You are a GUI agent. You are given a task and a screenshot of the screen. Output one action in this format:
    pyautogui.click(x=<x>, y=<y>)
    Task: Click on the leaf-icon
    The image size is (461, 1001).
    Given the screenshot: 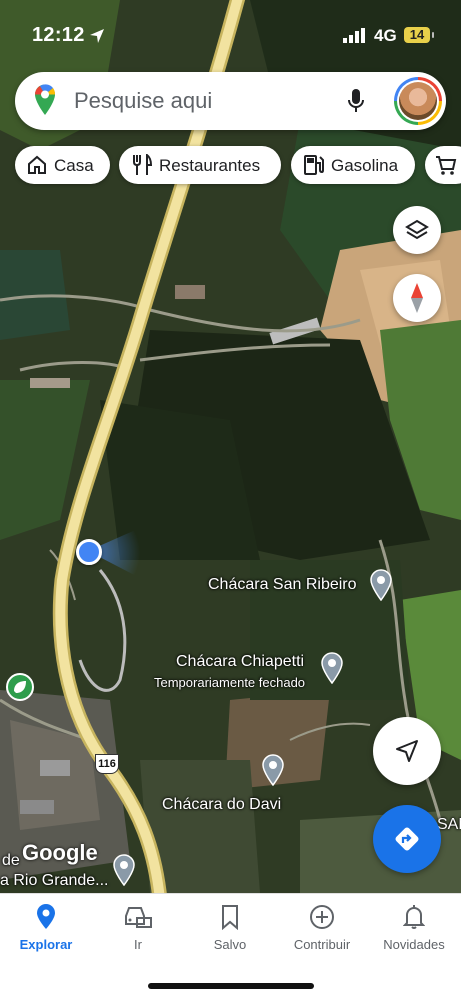 What is the action you would take?
    pyautogui.click(x=20, y=687)
    